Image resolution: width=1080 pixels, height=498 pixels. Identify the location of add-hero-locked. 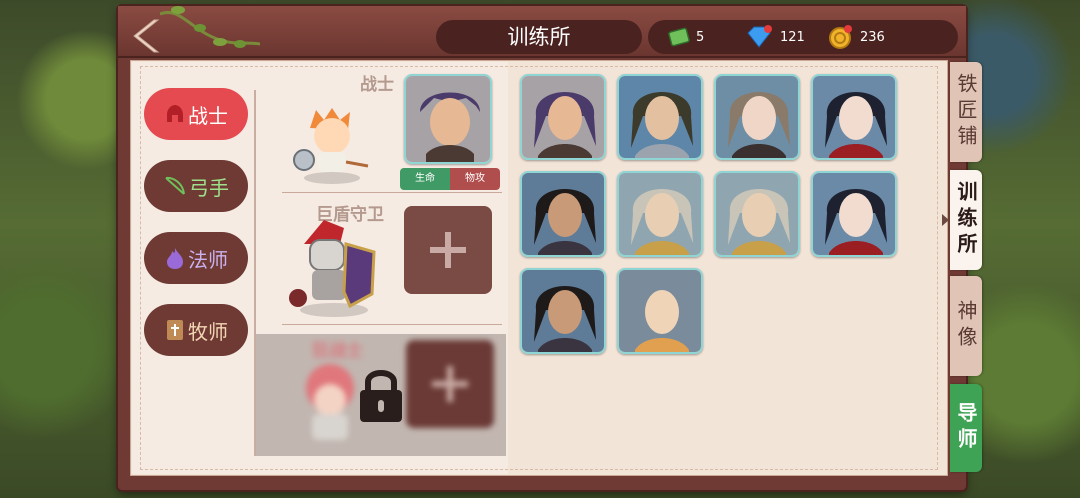
(450, 384).